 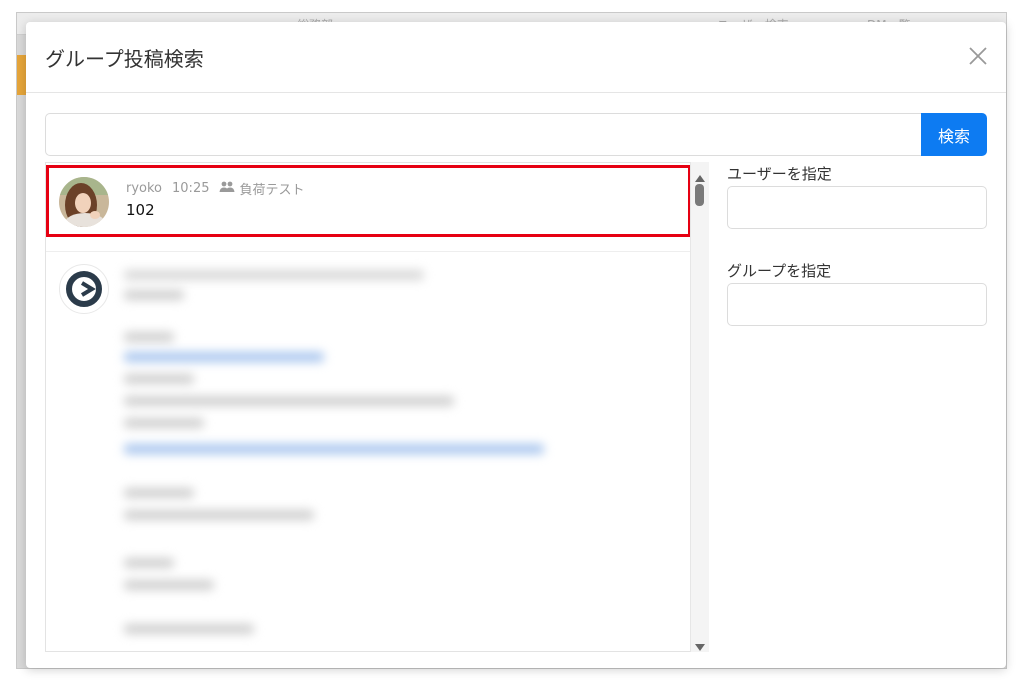 What do you see at coordinates (699, 407) in the screenshot?
I see `results-scrollbar` at bounding box center [699, 407].